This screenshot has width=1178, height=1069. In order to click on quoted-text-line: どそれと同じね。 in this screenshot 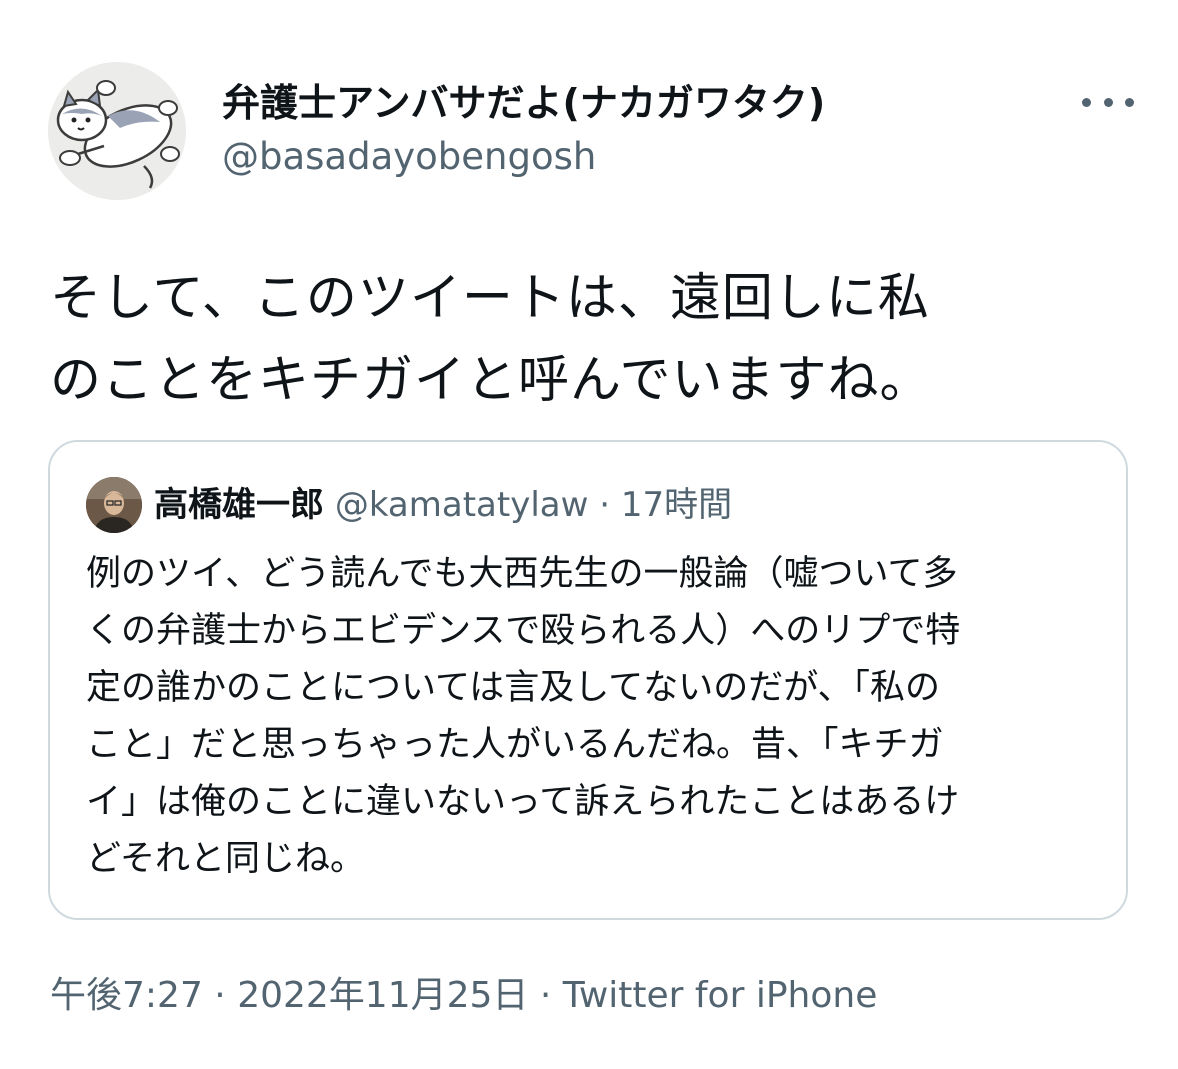, I will do `click(225, 859)`.